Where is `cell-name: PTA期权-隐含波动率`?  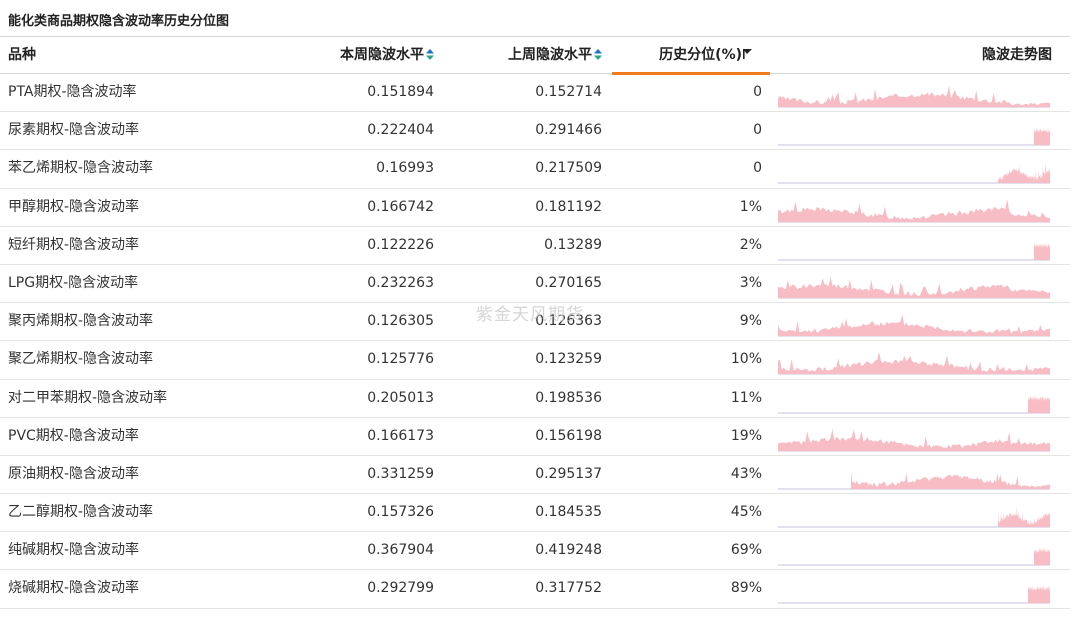 cell-name: PTA期权-隐含波动率 is located at coordinates (72, 92).